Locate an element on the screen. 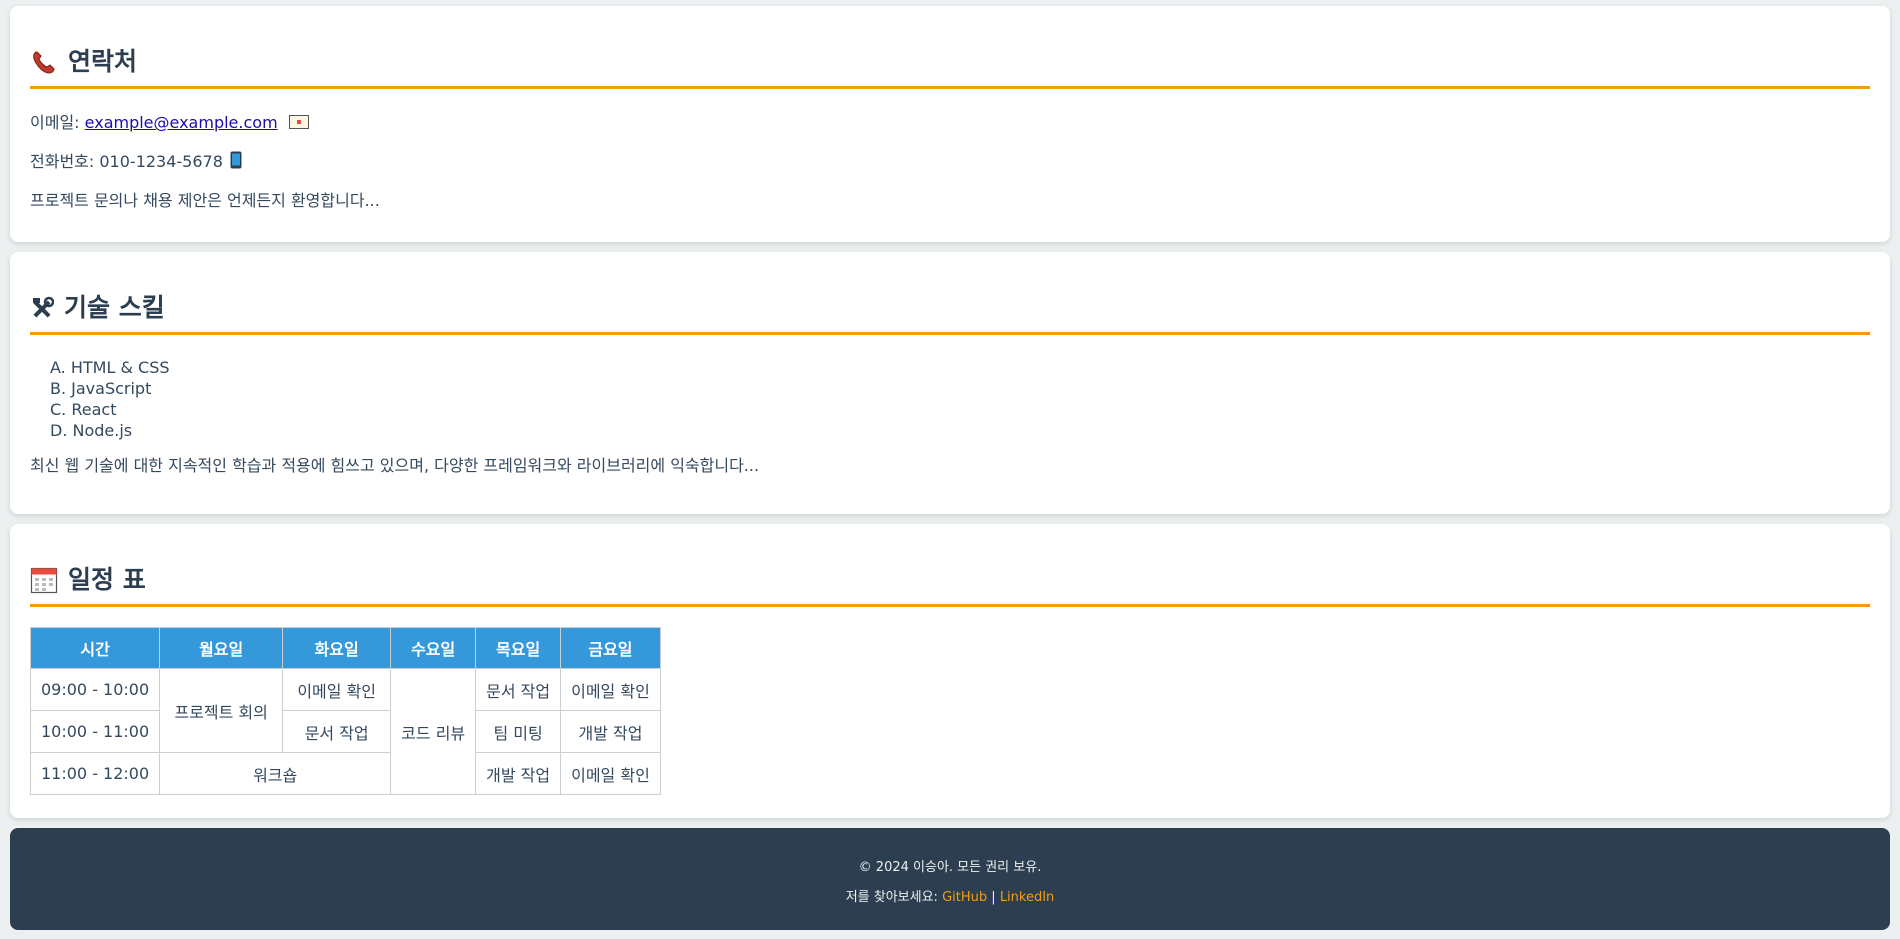 Image resolution: width=1900 pixels, height=939 pixels. email-line: 이메일: example@example.com is located at coordinates (950, 123).